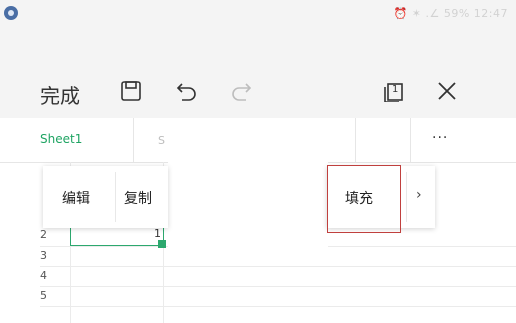 This screenshot has height=323, width=516. What do you see at coordinates (440, 138) in the screenshot?
I see `more-tabs-button: ···` at bounding box center [440, 138].